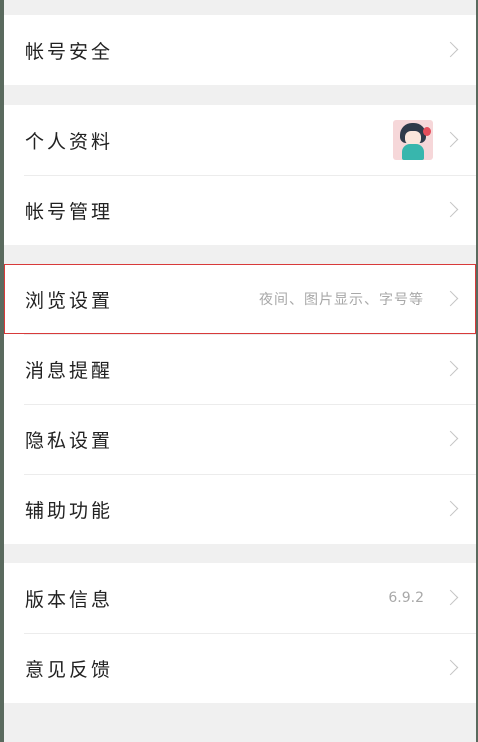 Image resolution: width=478 pixels, height=742 pixels. I want to click on privacy-settings-row: 隐私设置, so click(240, 439).